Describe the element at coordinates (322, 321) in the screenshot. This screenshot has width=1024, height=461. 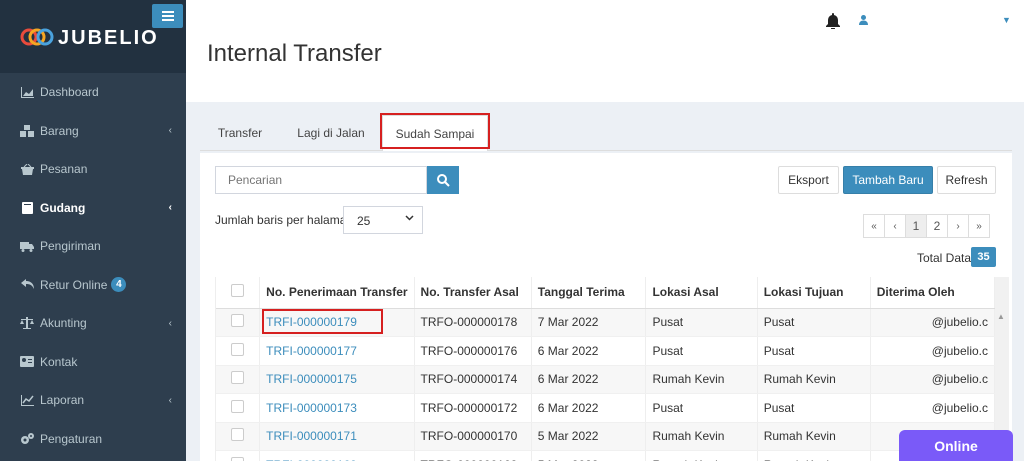
I see `highlight-box-row` at that location.